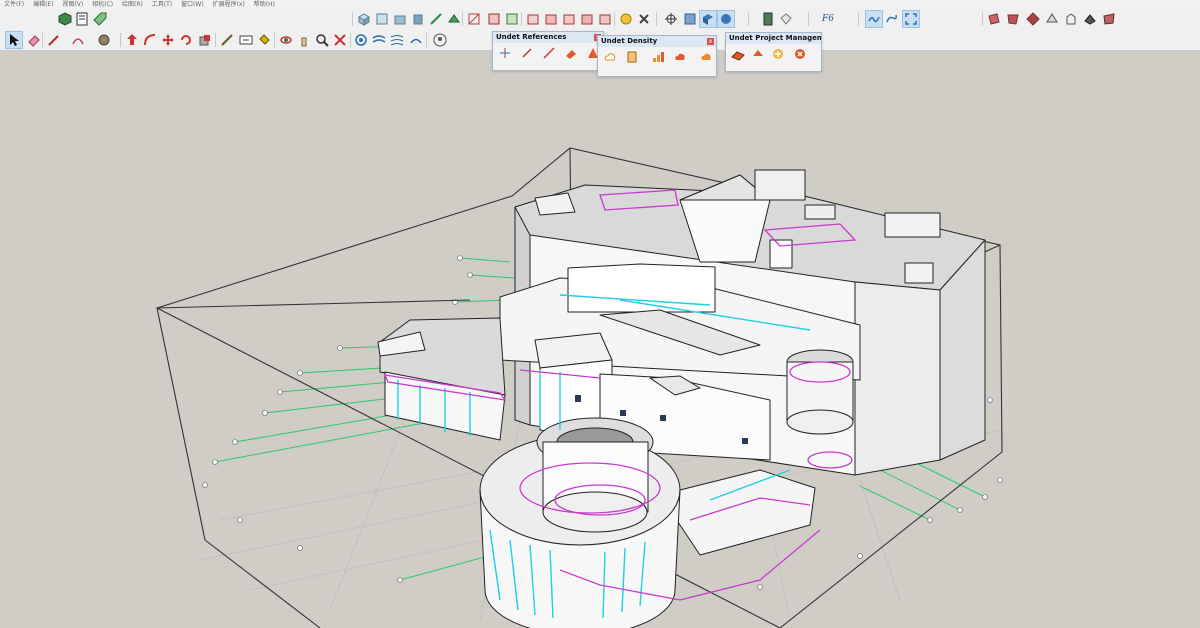 The image size is (1200, 628). I want to click on back-view-icon, so click(436, 19).